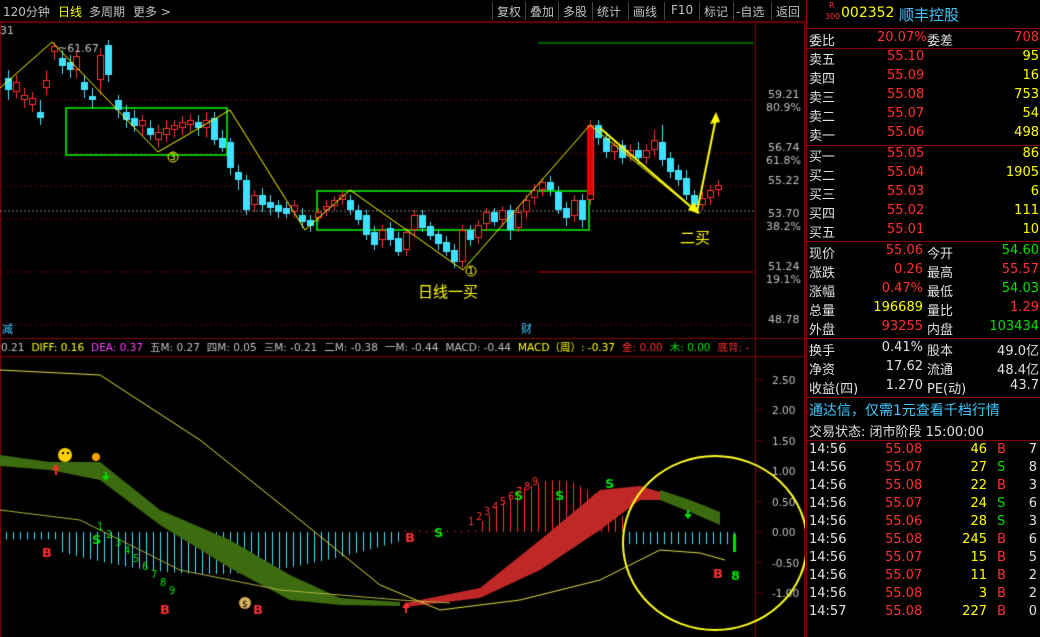  Describe the element at coordinates (70, 11) in the screenshot. I see `period-daily-tab: 日线` at that location.